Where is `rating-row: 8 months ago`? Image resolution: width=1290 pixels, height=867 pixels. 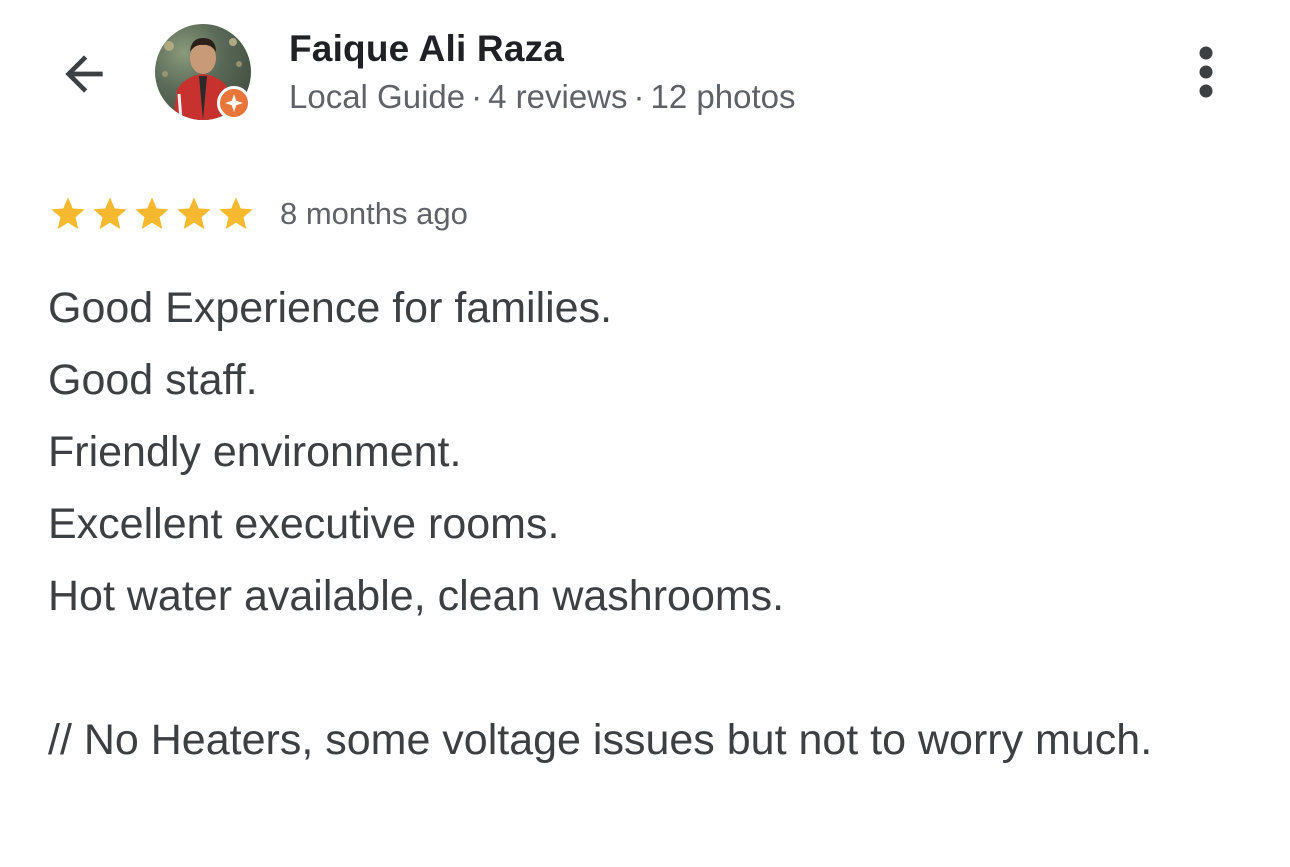
rating-row: 8 months ago is located at coordinates (258, 214).